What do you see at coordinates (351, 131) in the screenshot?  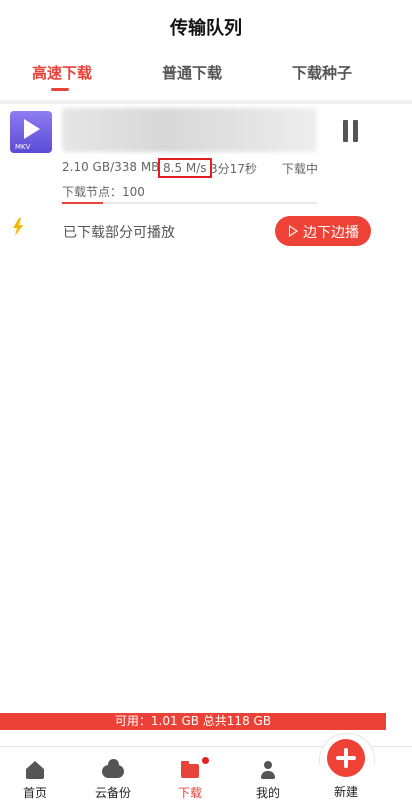 I see `pause-button` at bounding box center [351, 131].